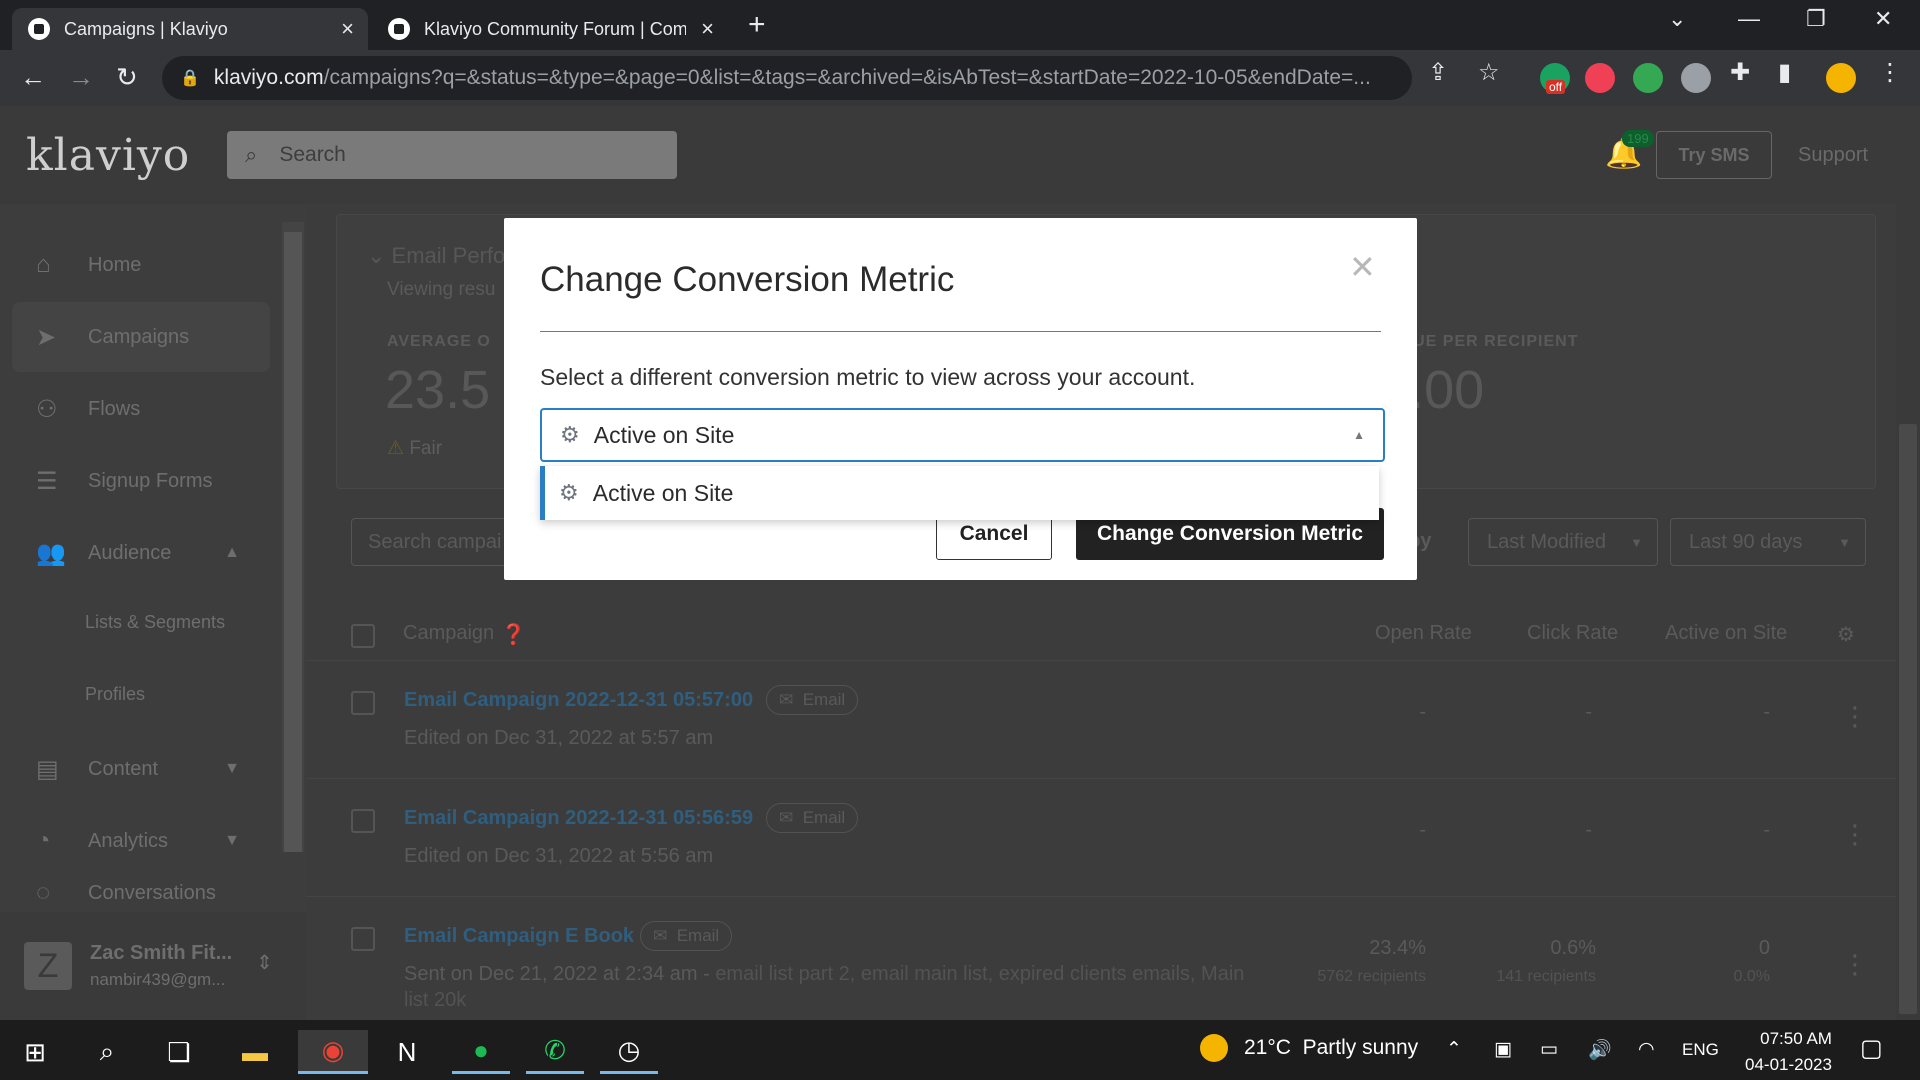 This screenshot has height=1080, width=1920. Describe the element at coordinates (1648, 78) in the screenshot. I see `sheets-extension-icon` at that location.